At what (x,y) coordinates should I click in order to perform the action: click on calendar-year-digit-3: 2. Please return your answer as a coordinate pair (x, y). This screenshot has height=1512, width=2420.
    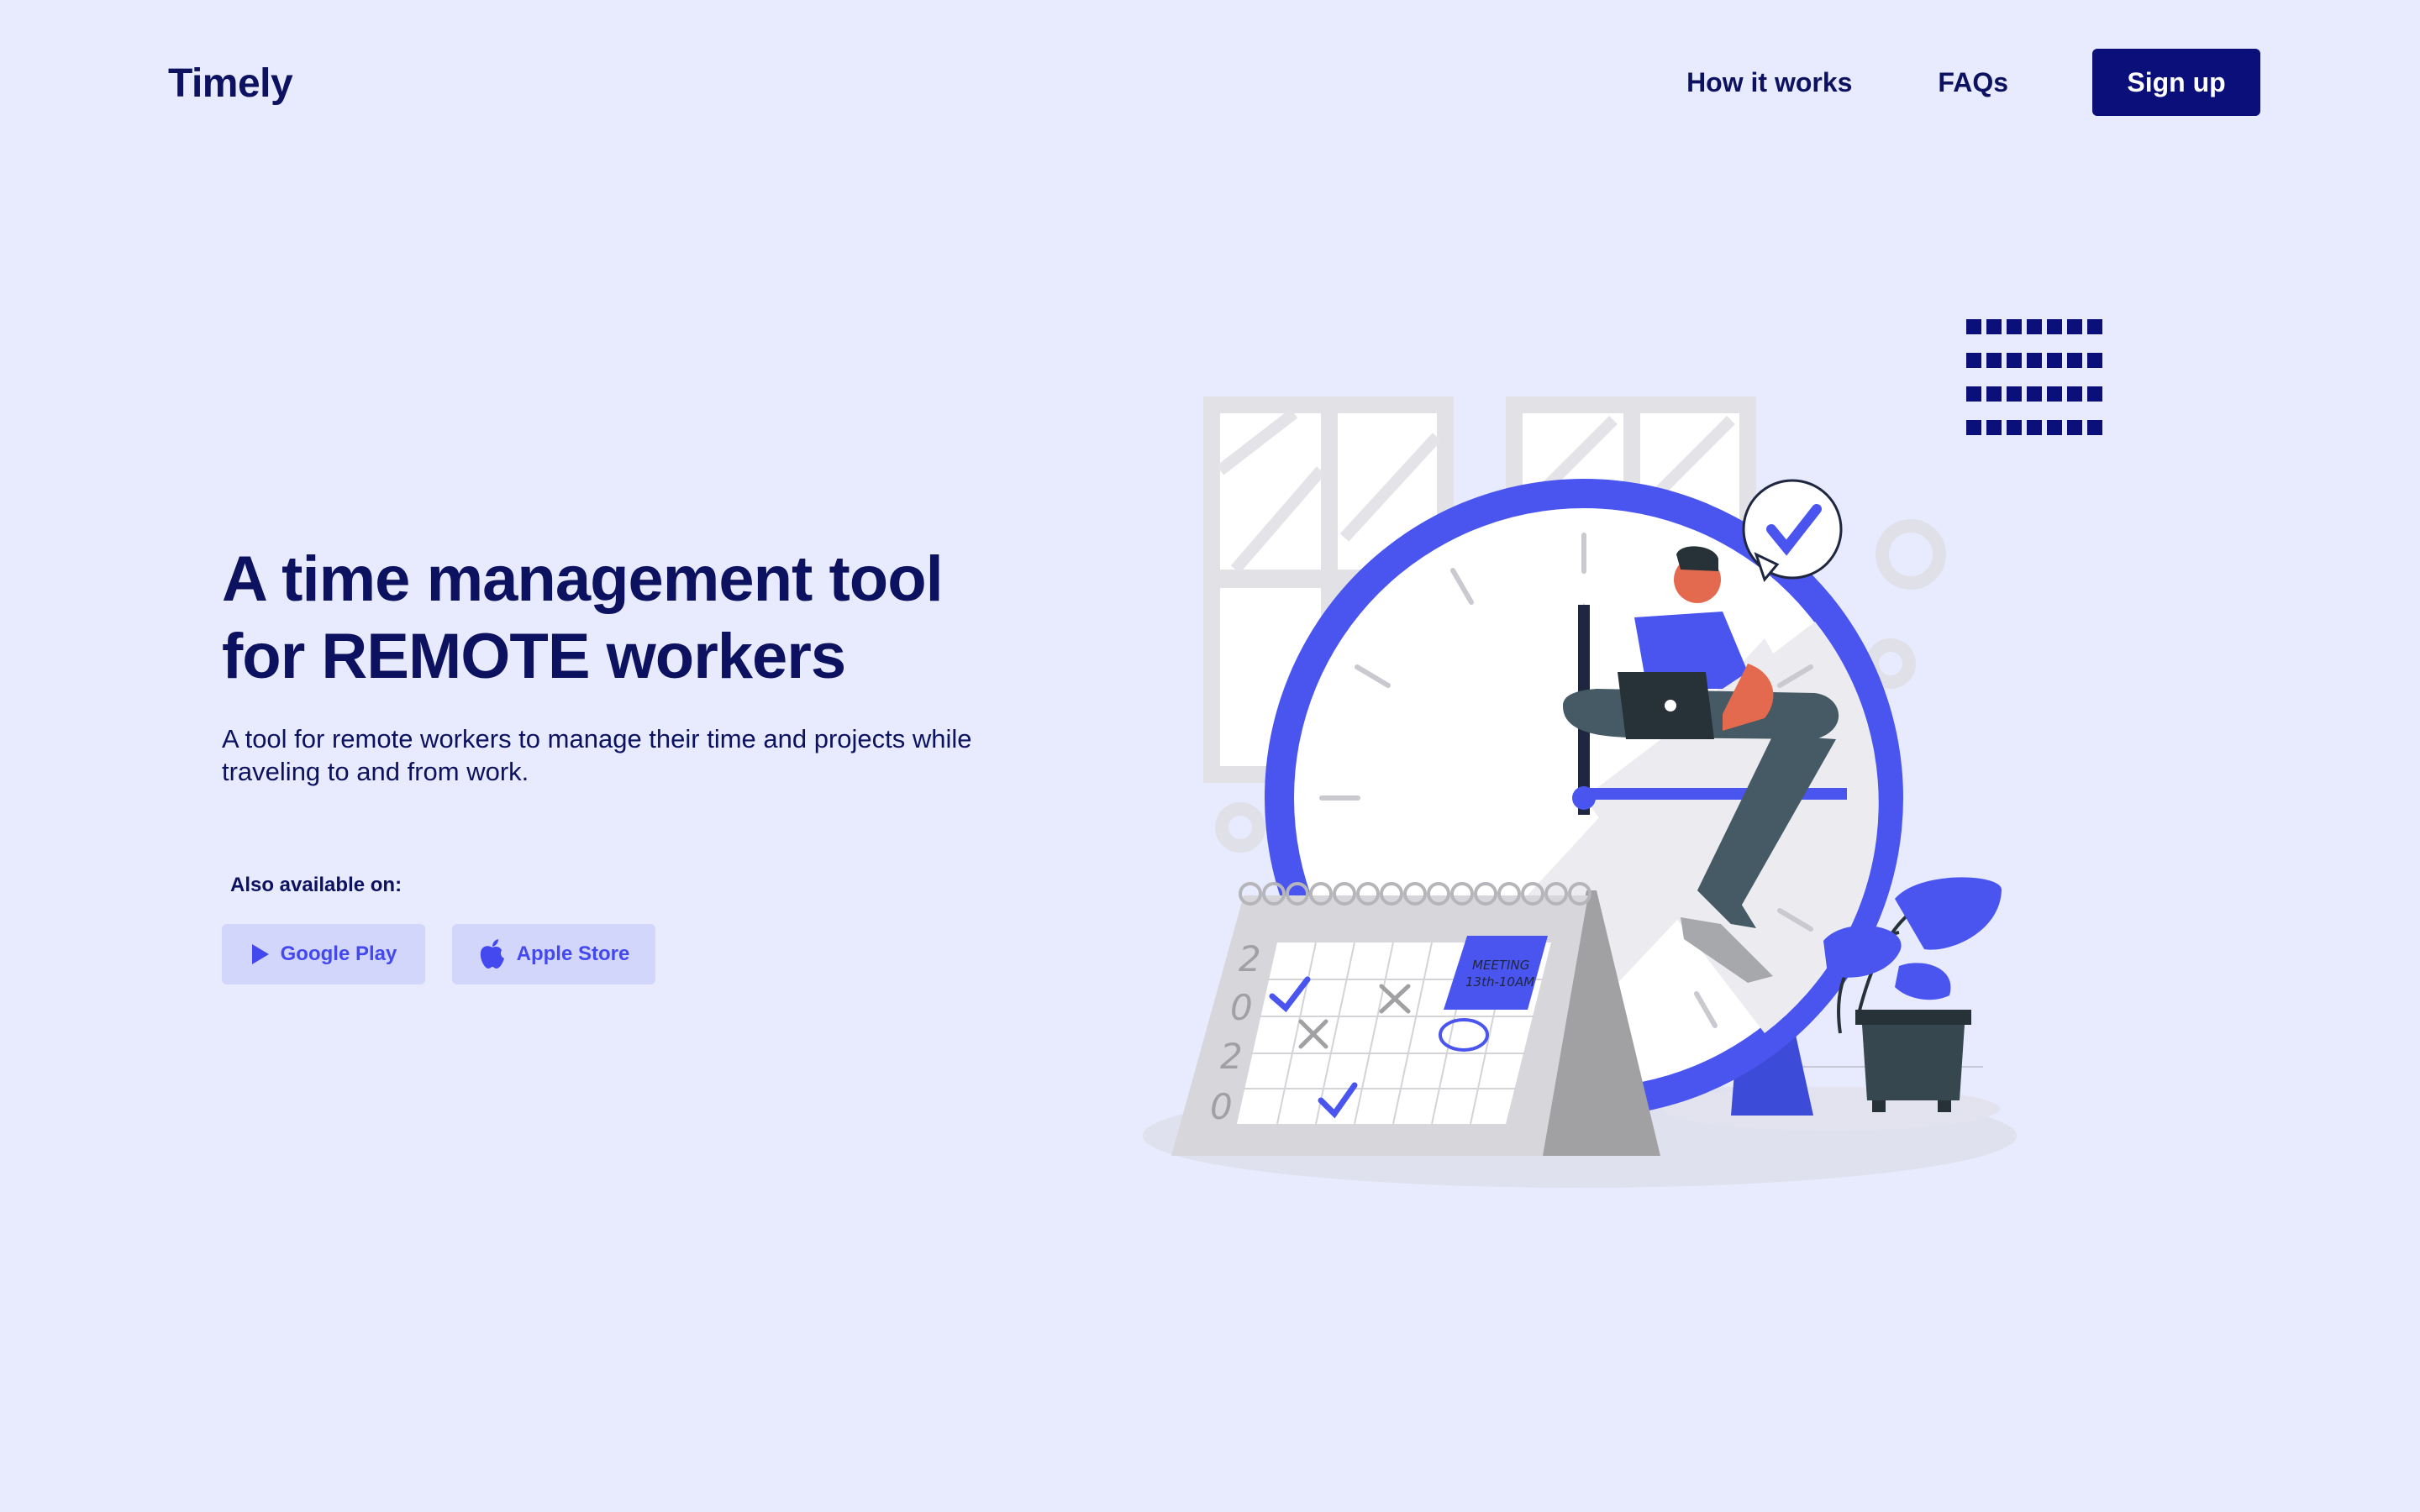
    Looking at the image, I should click on (1231, 1056).